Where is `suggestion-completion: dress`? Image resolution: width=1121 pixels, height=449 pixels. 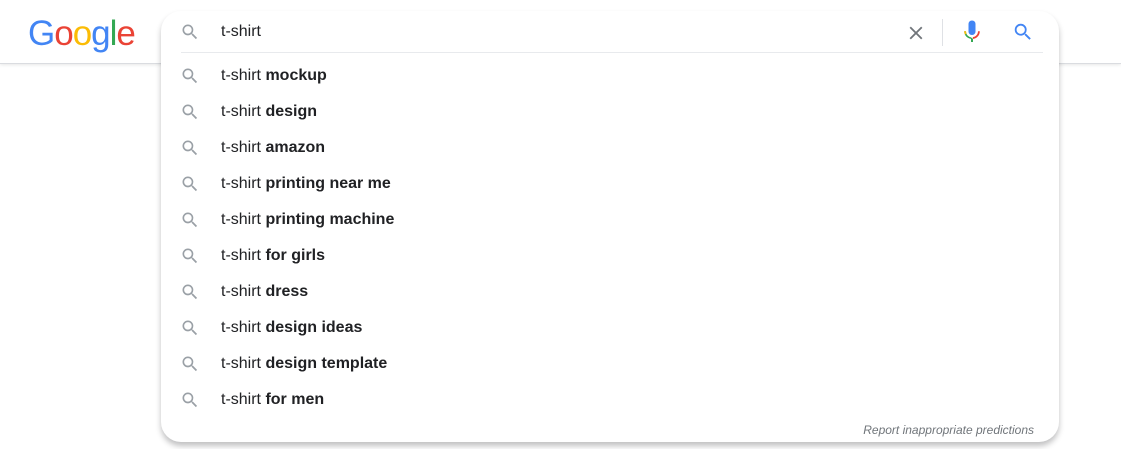
suggestion-completion: dress is located at coordinates (287, 291).